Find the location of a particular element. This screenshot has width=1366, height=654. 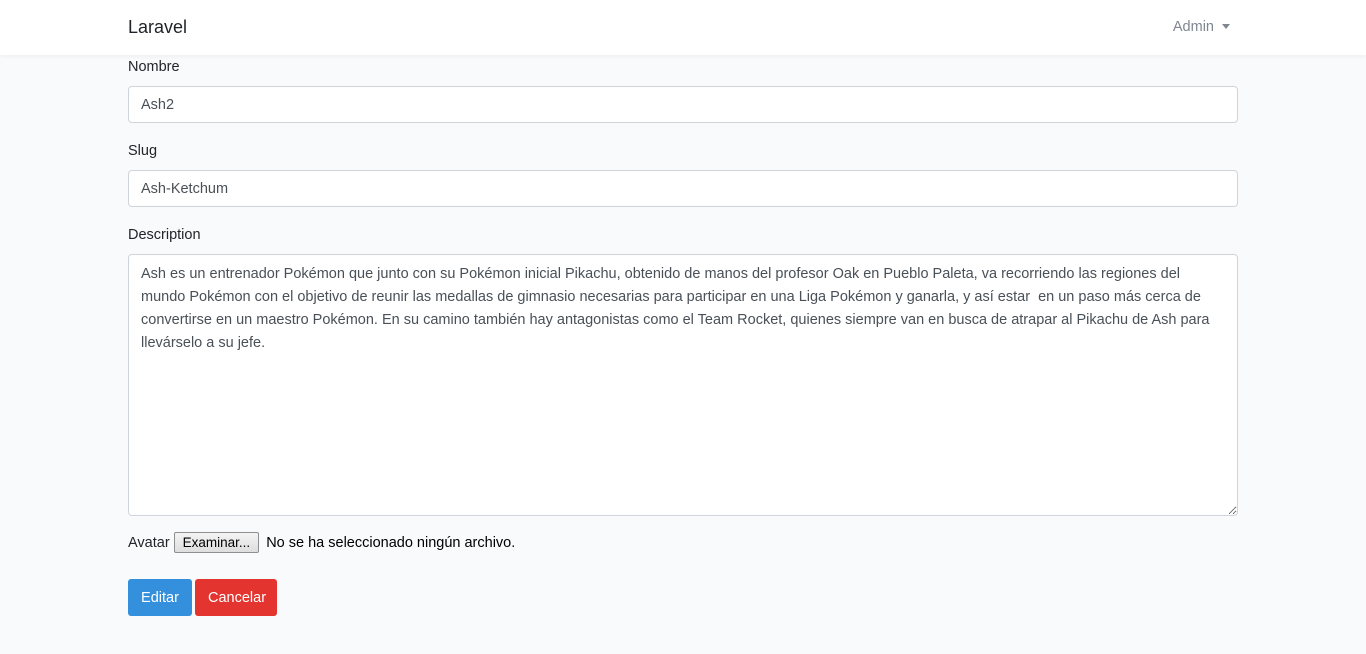

navbar: Laravel Admin is located at coordinates (683, 27).